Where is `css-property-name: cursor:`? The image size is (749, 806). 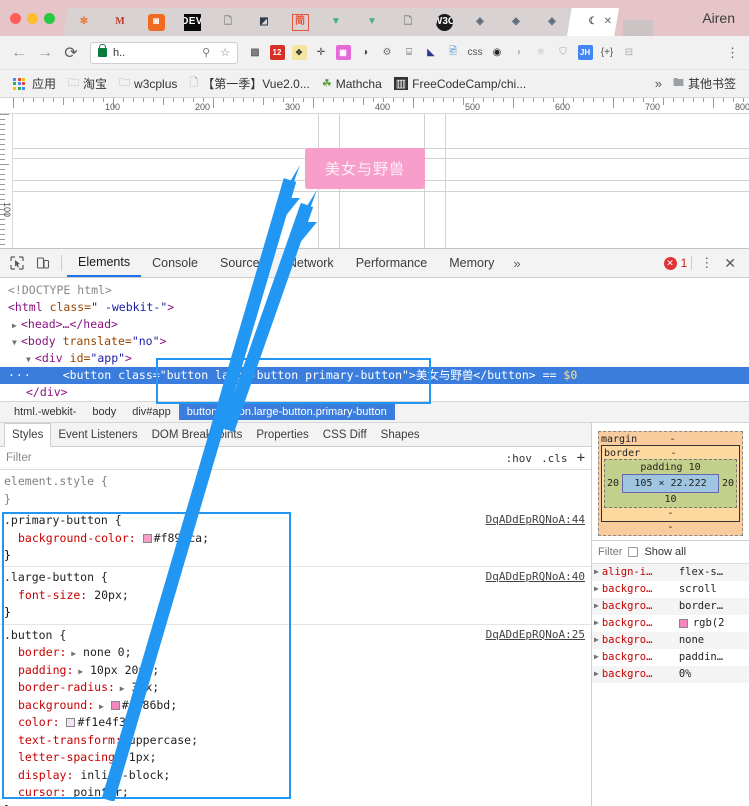 css-property-name: cursor: is located at coordinates (42, 792).